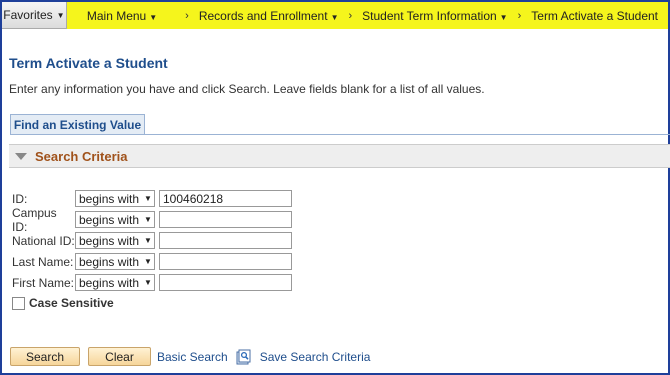 The height and width of the screenshot is (375, 670). I want to click on tab-divider, so click(340, 134).